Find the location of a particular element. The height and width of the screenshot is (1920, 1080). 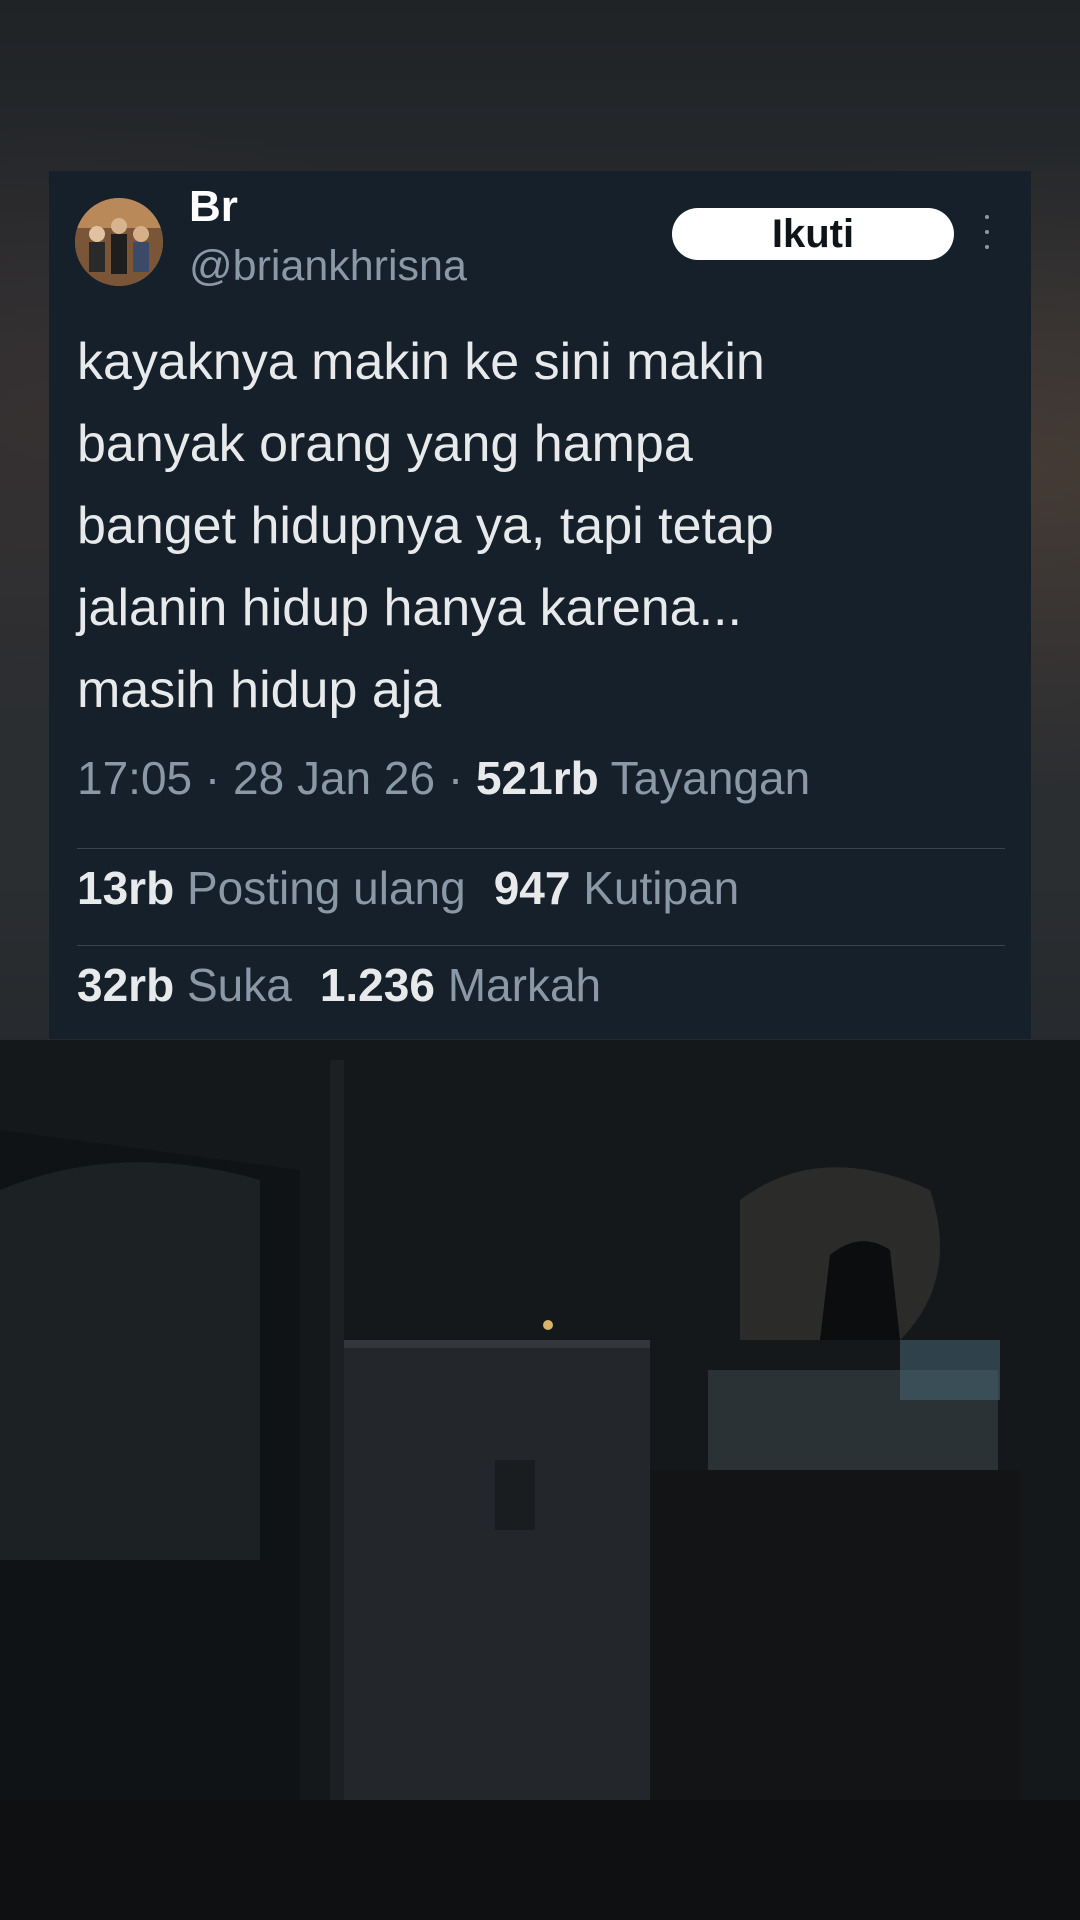

reposts-stat: 13rb Posting ulang is located at coordinates (271, 888).